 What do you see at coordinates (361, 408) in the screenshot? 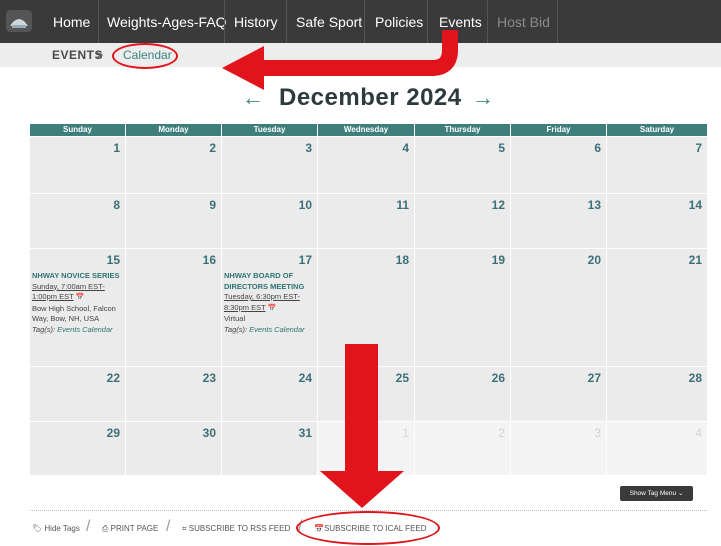
I see `annotation-arrow-down-shaft` at bounding box center [361, 408].